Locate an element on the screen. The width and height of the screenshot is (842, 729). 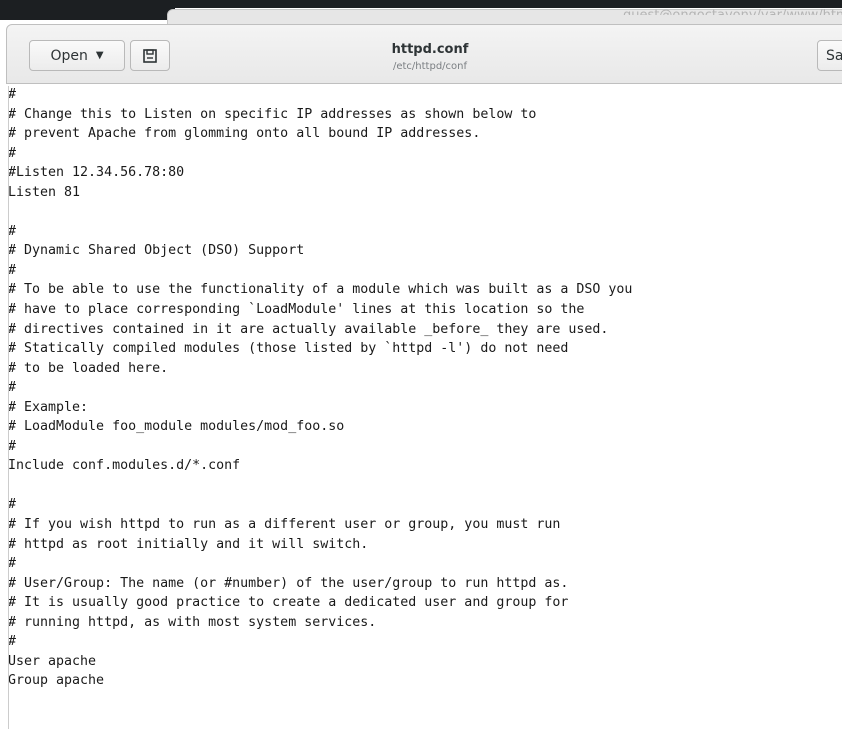
editor-line: Group apache is located at coordinates (56, 681).